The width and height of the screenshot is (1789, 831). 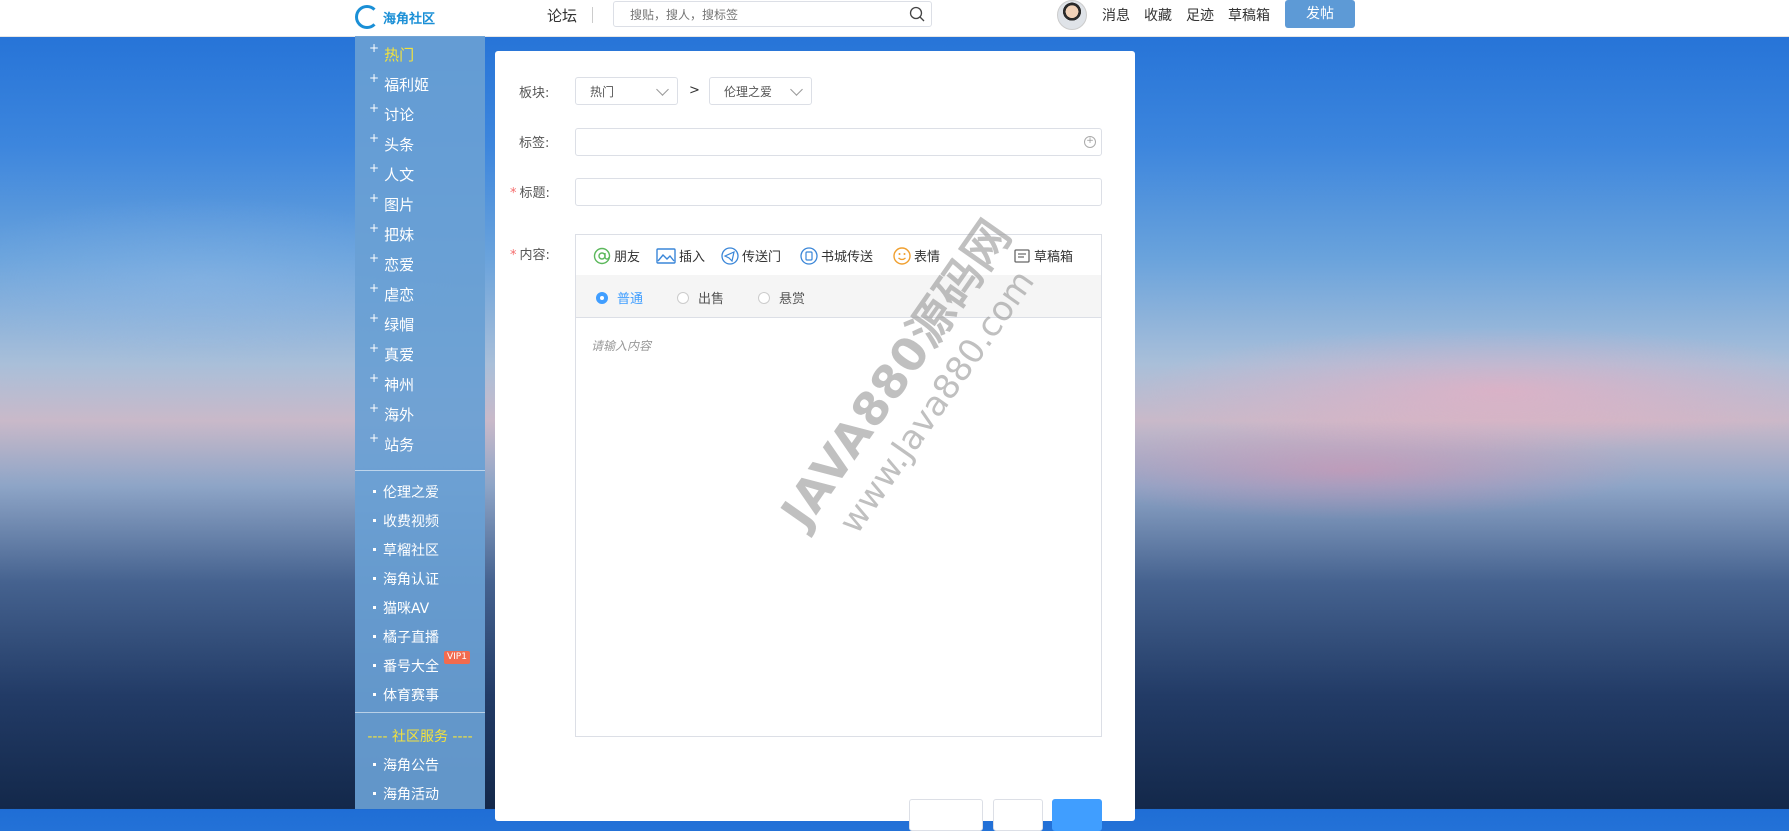 I want to click on sidebar-category: + 人文, so click(x=391, y=173).